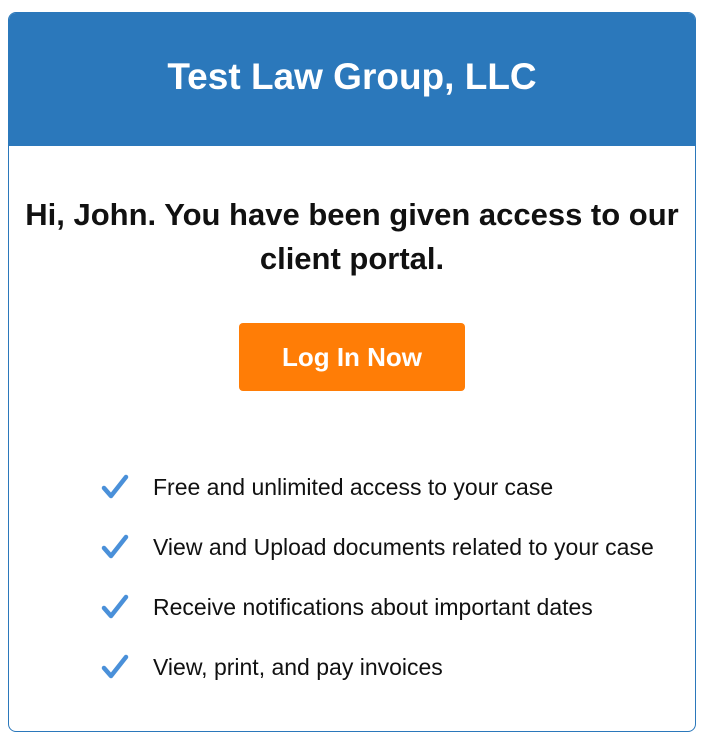  I want to click on feature-item: Free and unlimited access to your case, so click(398, 487).